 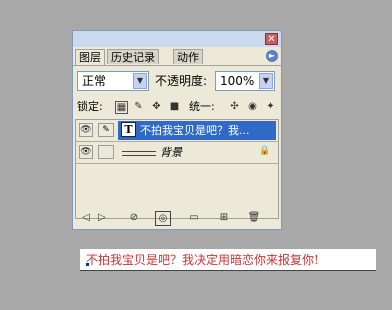 I want to click on lock-brush-icon: ✎, so click(x=138, y=106).